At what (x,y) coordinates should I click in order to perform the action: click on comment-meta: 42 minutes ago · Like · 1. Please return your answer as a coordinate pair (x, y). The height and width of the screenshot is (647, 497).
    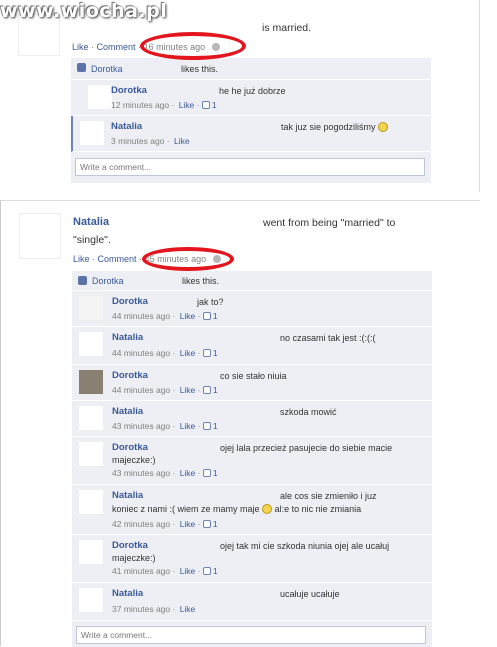
    Looking at the image, I should click on (165, 524).